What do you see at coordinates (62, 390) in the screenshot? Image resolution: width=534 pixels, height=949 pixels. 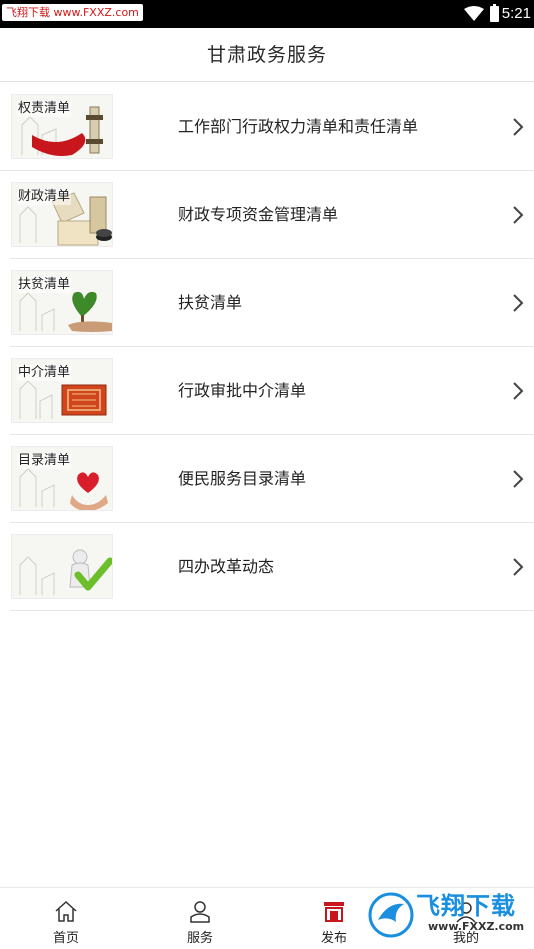 I see `seal-stamp-image: 中介清单` at bounding box center [62, 390].